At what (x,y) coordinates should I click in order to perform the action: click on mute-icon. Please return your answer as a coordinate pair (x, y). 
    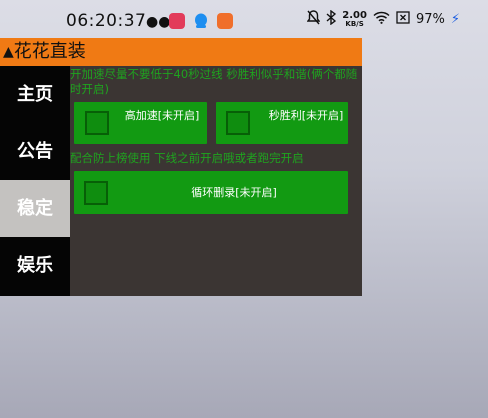
    Looking at the image, I should click on (313, 19).